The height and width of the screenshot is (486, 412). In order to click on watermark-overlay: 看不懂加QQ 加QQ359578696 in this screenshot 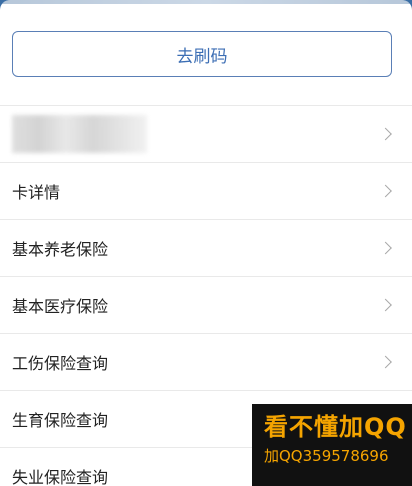, I will do `click(332, 445)`.